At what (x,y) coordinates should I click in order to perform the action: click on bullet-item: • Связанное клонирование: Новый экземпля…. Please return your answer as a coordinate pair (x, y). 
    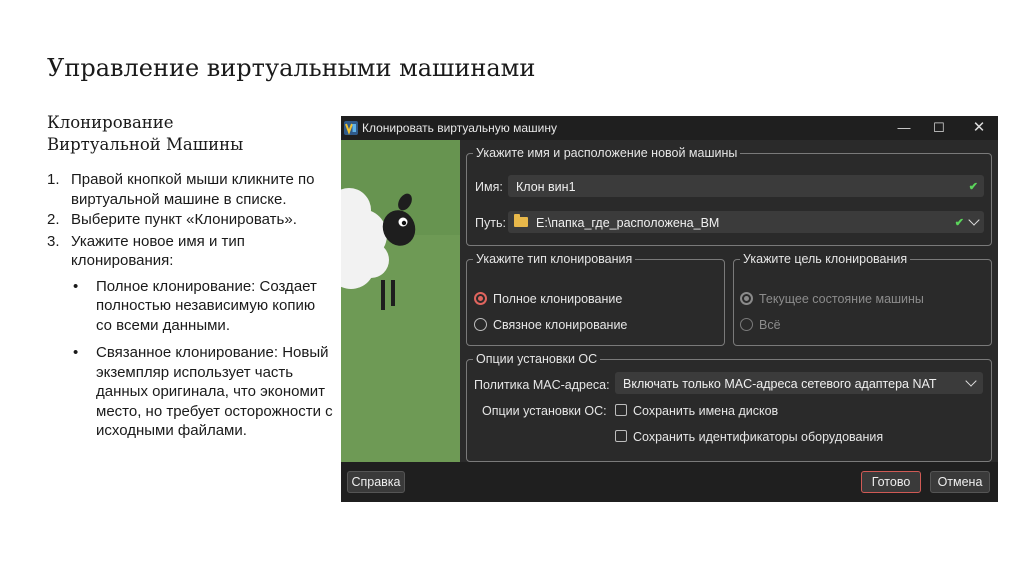
    Looking at the image, I should click on (203, 392).